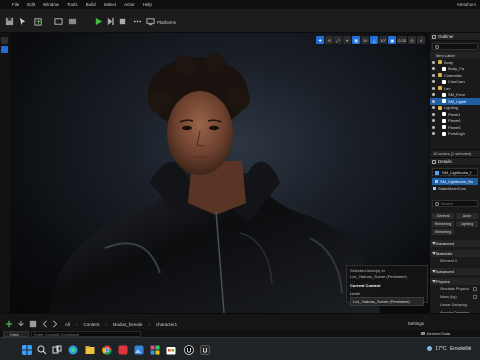  I want to click on blueprint-icon, so click(58, 21).